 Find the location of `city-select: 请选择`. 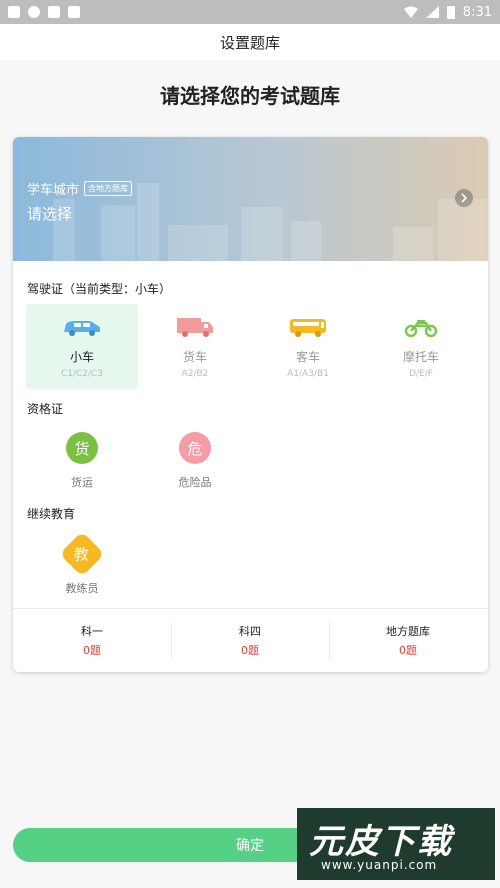

city-select: 请选择 is located at coordinates (49, 213).